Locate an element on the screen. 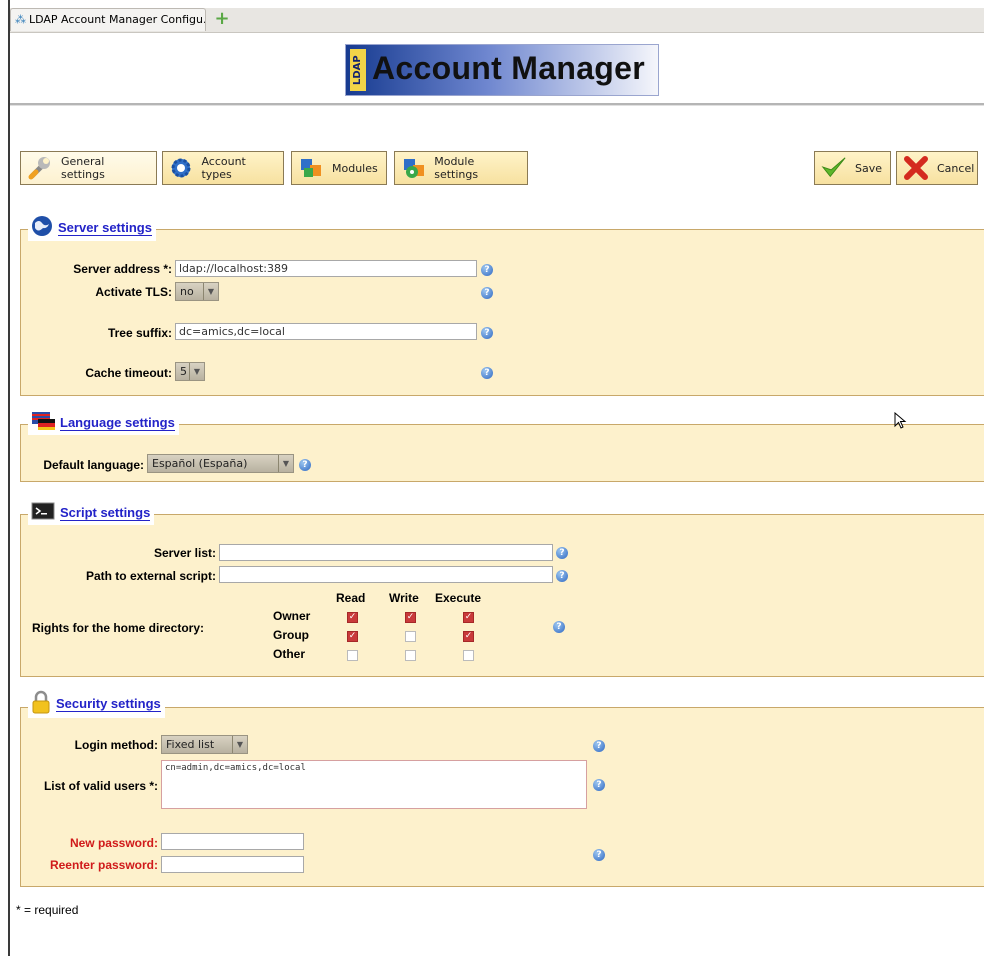 The width and height of the screenshot is (984, 956). server-settings-legend: Server settings is located at coordinates (92, 227).